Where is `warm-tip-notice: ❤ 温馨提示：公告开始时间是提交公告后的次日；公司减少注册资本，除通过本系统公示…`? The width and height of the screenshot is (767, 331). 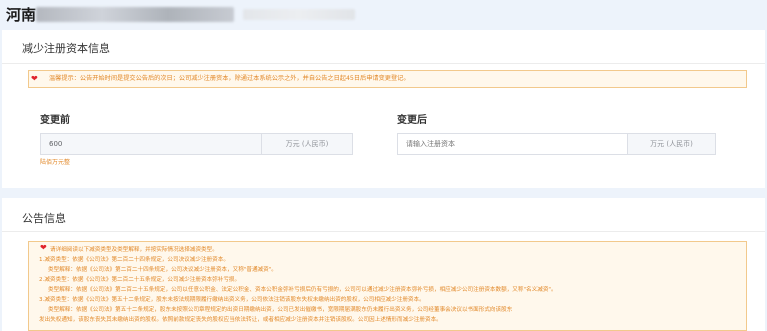
warm-tip-notice: ❤ 温馨提示：公告开始时间是提交公告后的次日；公司减少注册资本，除通过本系统公示… is located at coordinates (387, 79).